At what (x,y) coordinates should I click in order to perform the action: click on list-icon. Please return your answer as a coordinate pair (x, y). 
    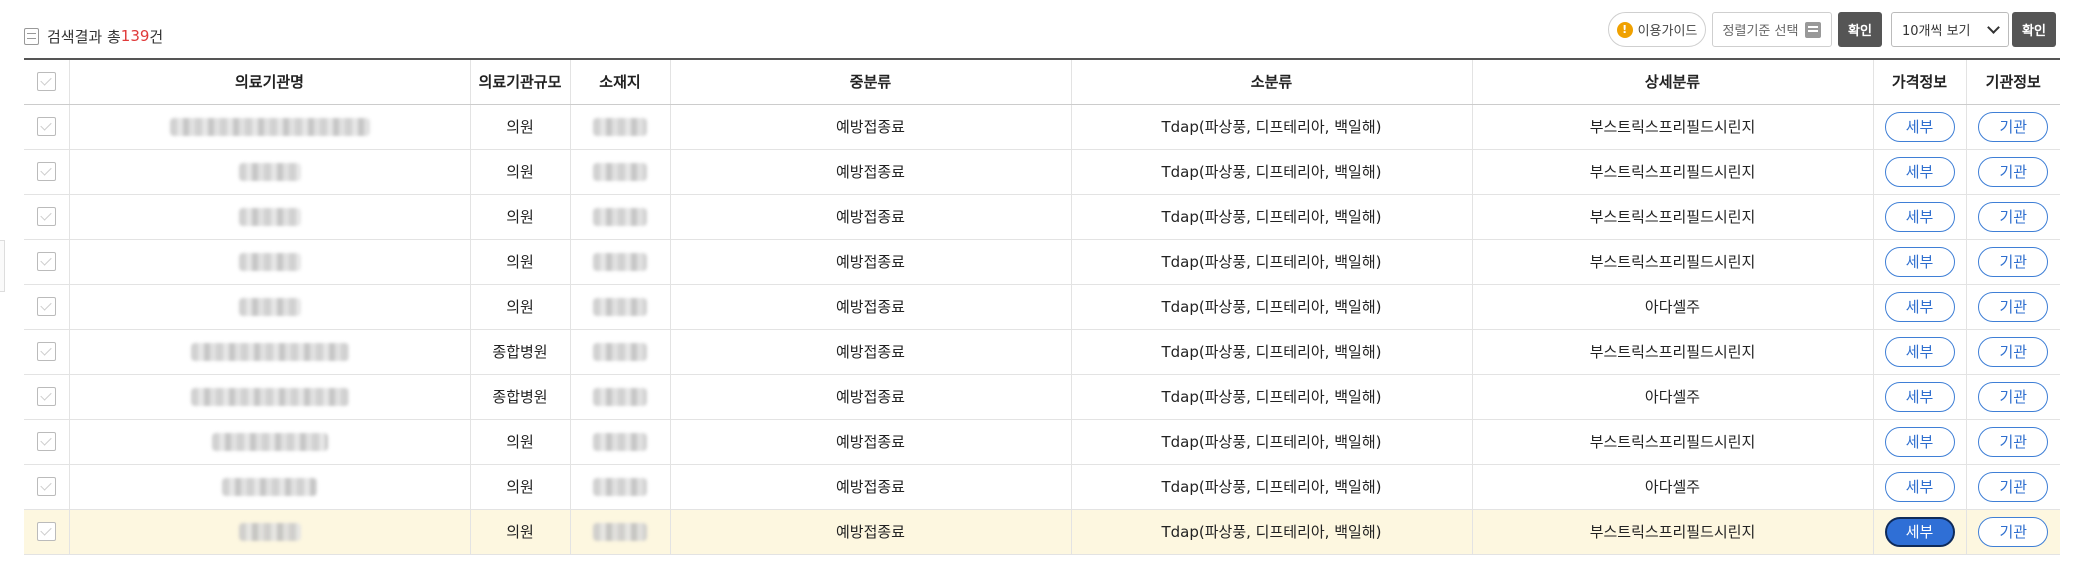
    Looking at the image, I should click on (1813, 29).